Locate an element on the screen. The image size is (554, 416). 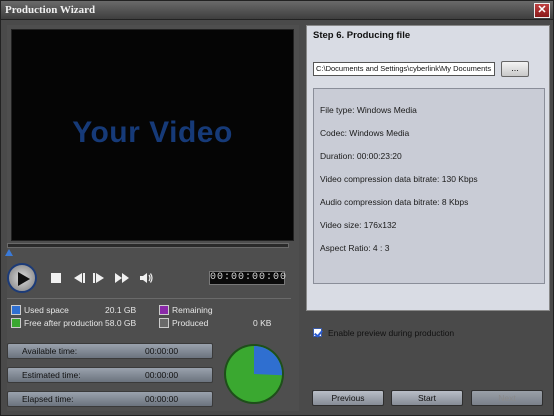
previous-button: Previous is located at coordinates (348, 398).